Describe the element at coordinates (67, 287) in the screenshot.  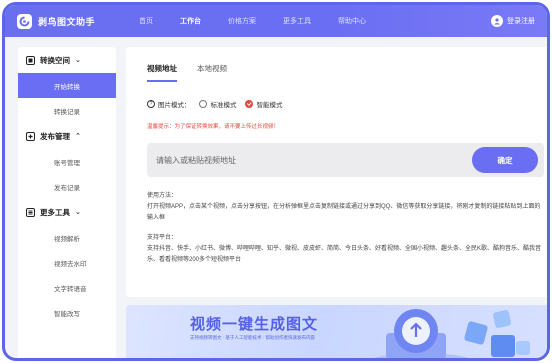
I see `sidebar-item-text-to-speech: 文字转语音` at that location.